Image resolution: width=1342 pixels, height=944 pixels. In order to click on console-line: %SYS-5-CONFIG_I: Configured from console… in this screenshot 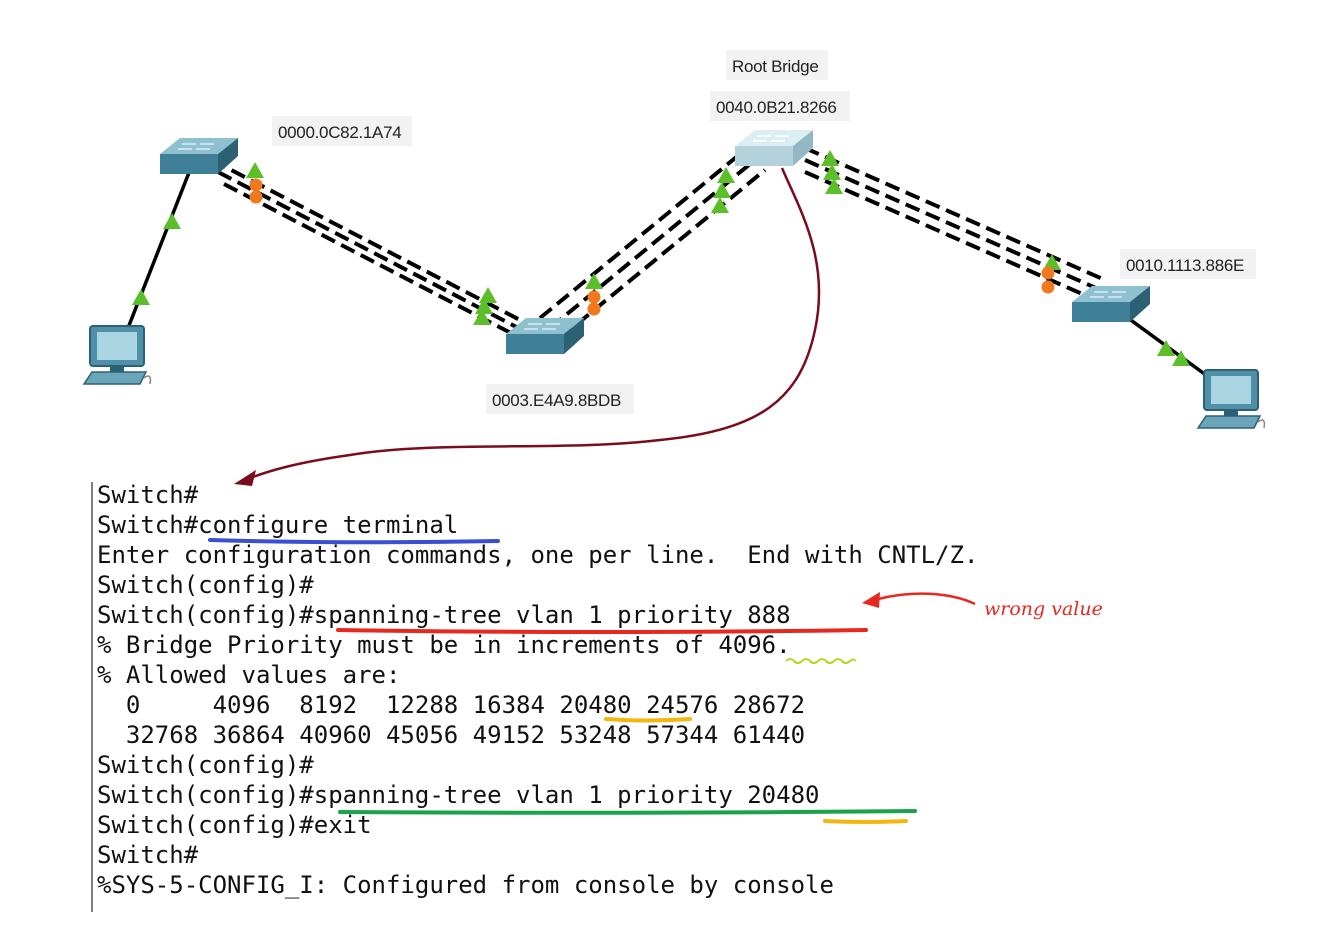, I will do `click(465, 885)`.